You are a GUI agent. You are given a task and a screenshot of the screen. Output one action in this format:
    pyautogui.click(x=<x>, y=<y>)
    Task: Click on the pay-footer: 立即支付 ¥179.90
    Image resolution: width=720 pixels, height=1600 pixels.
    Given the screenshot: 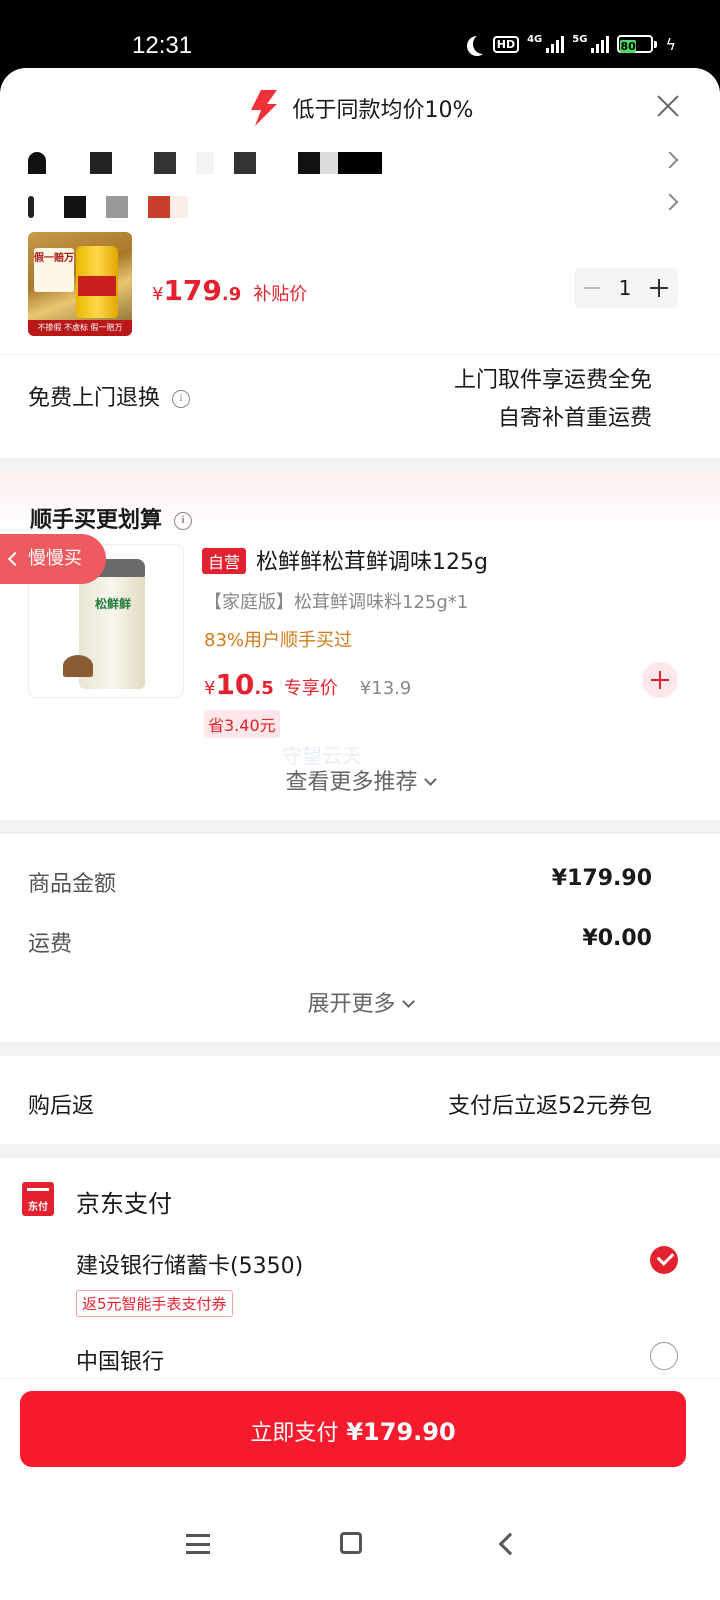 What is the action you would take?
    pyautogui.click(x=360, y=1434)
    